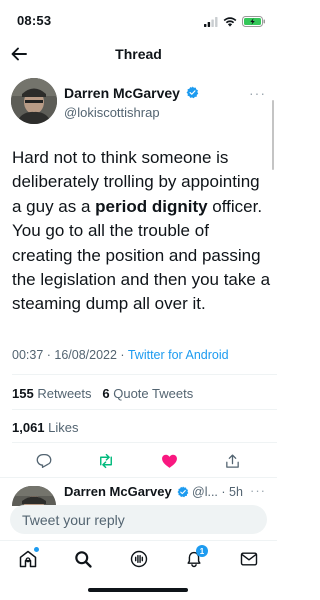 The height and width of the screenshot is (600, 320). Describe the element at coordinates (232, 461) in the screenshot. I see `share-icon` at that location.